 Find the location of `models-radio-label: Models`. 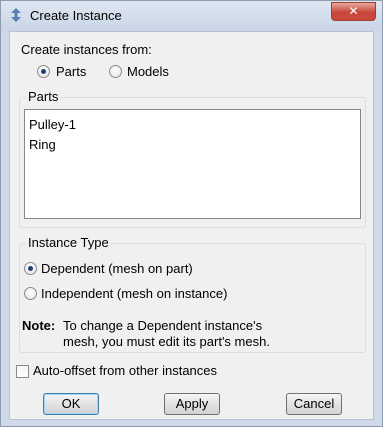

models-radio-label: Models is located at coordinates (148, 71).